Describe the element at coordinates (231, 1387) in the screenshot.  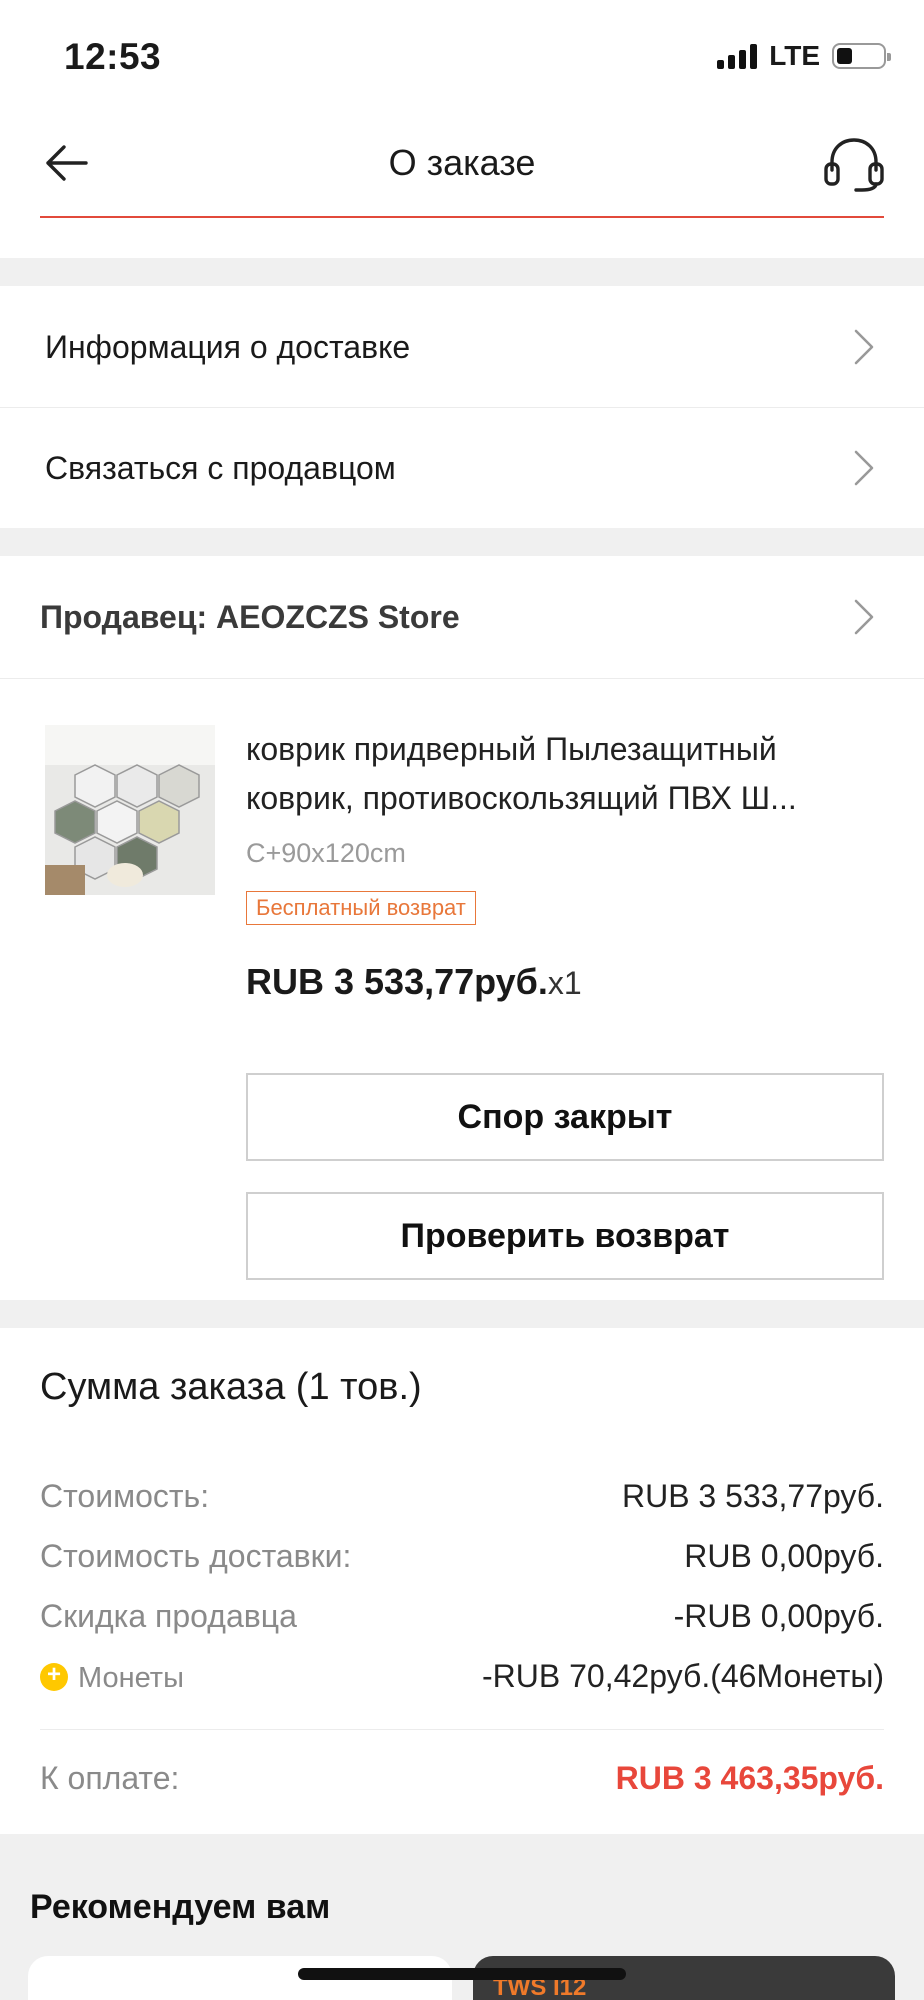
I see `order-summary-title: Сумма заказа (1 тов.)` at that location.